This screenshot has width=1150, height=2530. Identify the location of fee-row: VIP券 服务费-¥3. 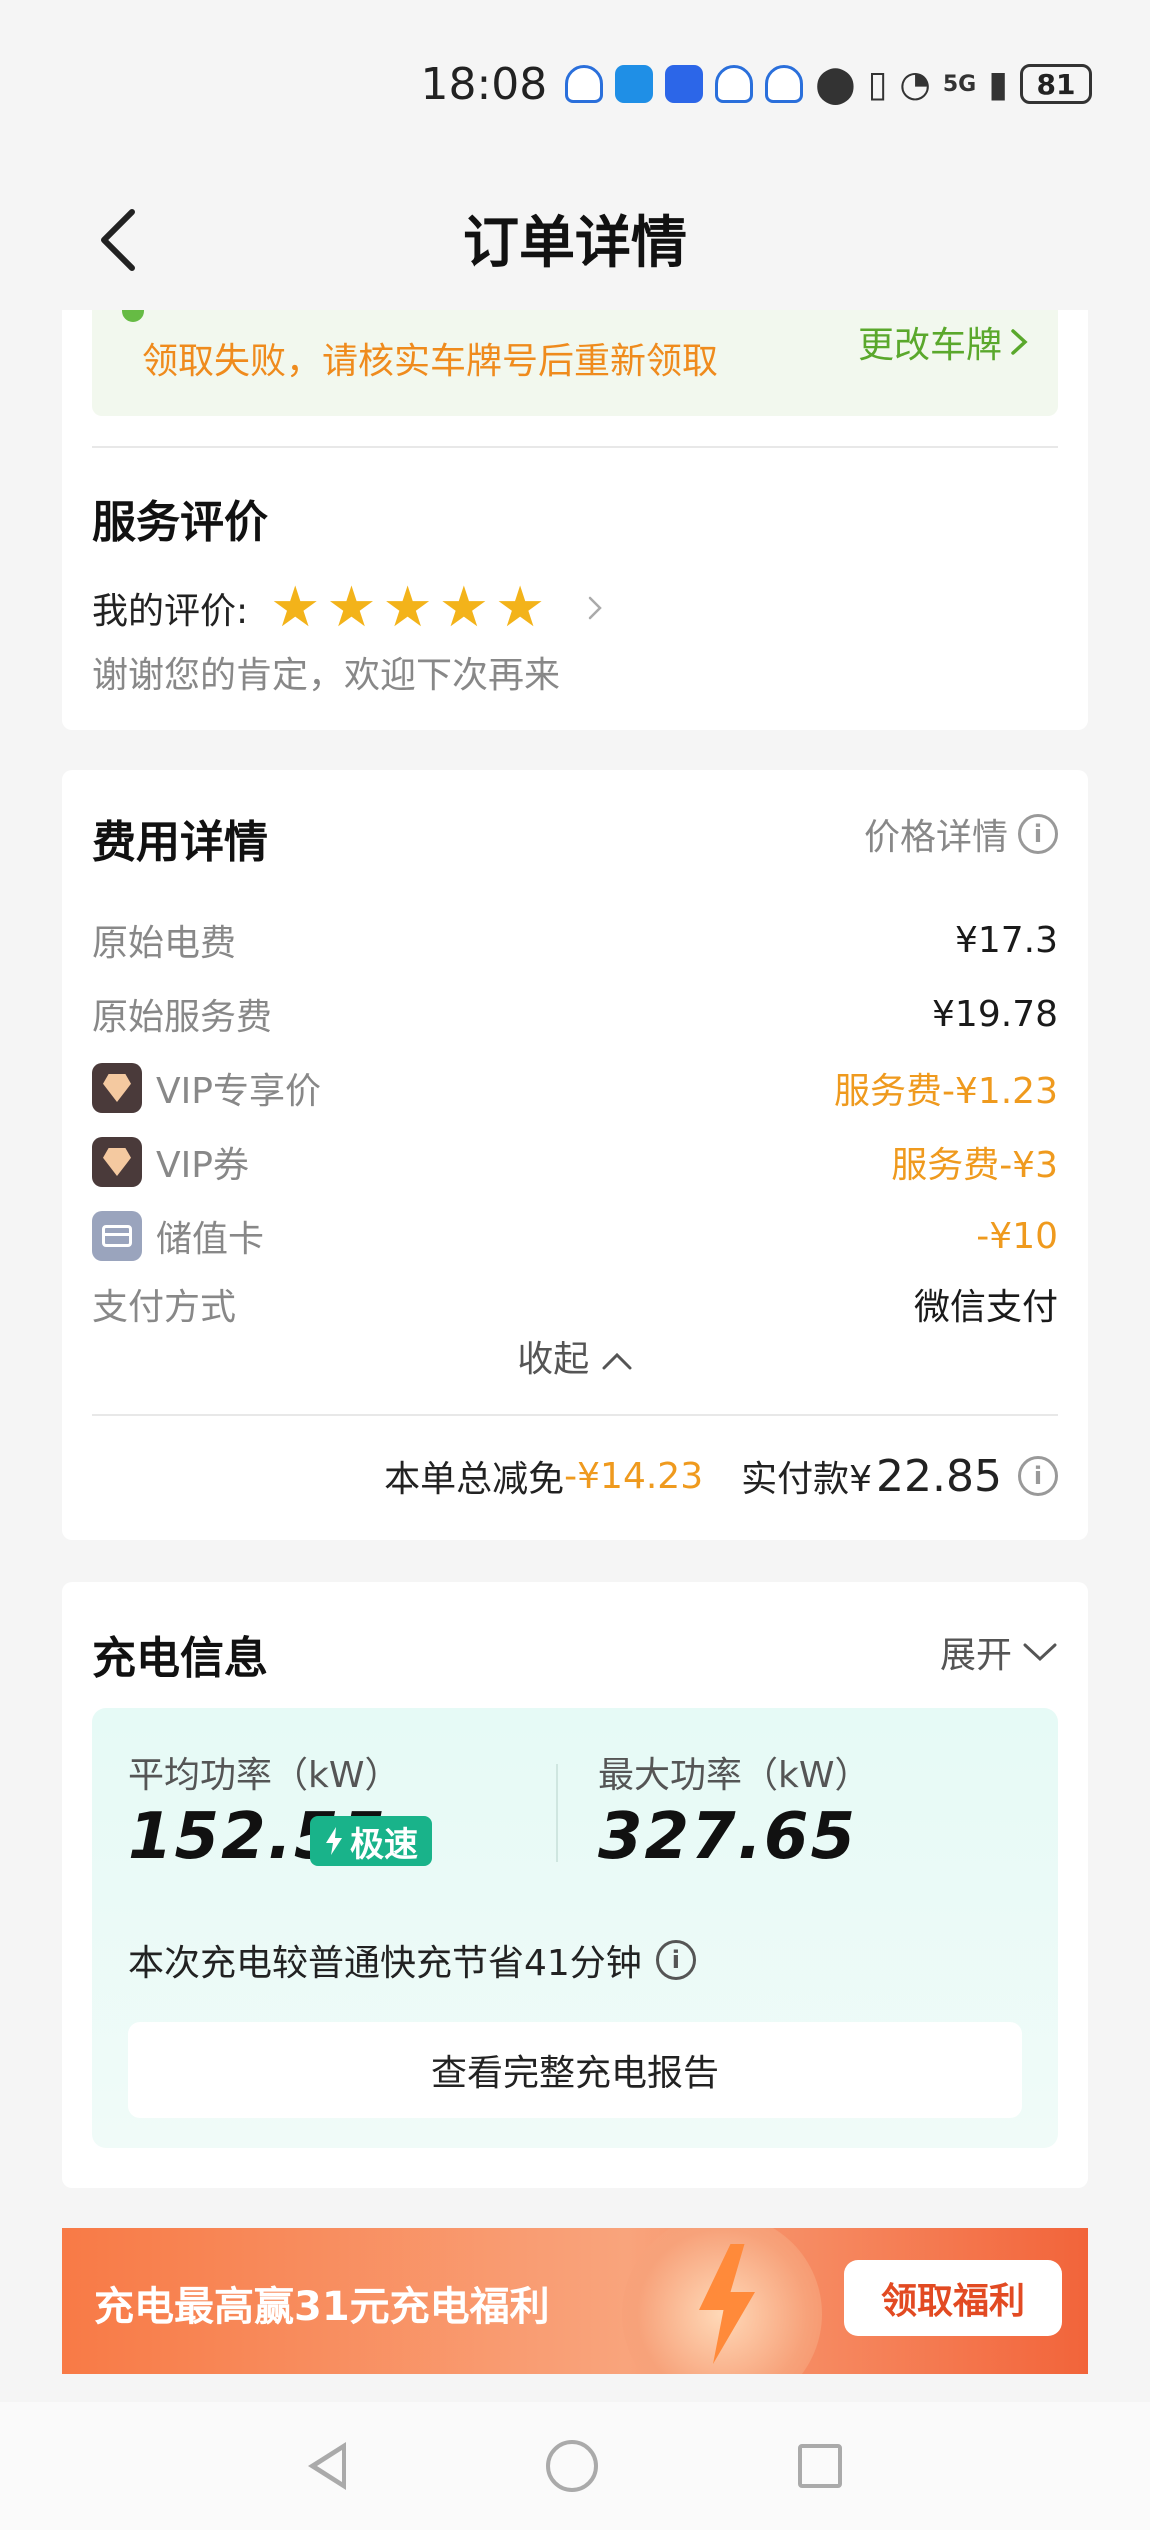
(575, 1162).